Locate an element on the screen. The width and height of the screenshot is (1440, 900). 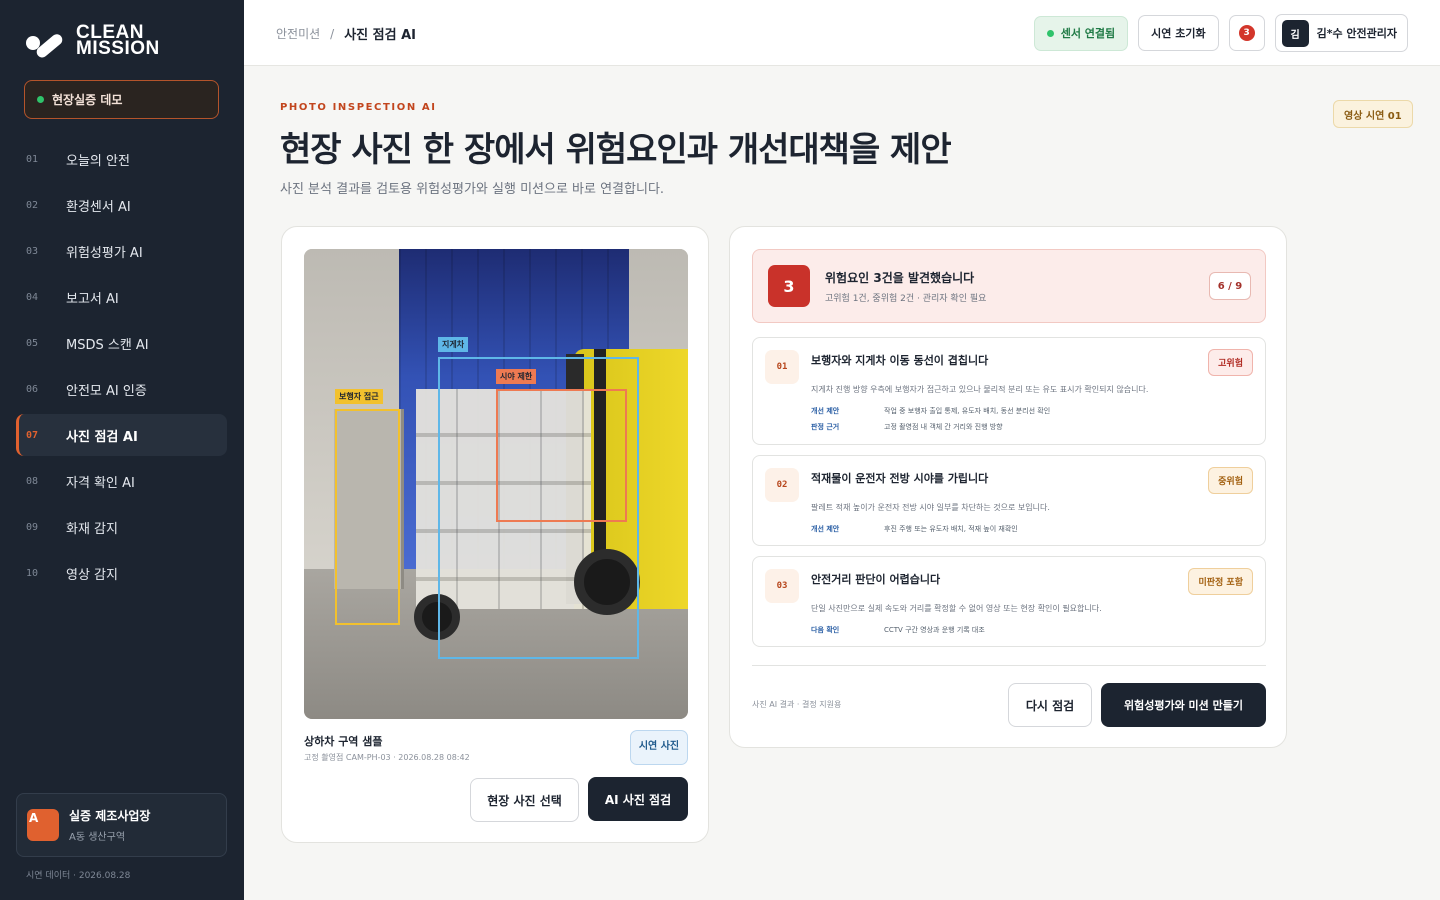
nav-number: 07 is located at coordinates (32, 435).